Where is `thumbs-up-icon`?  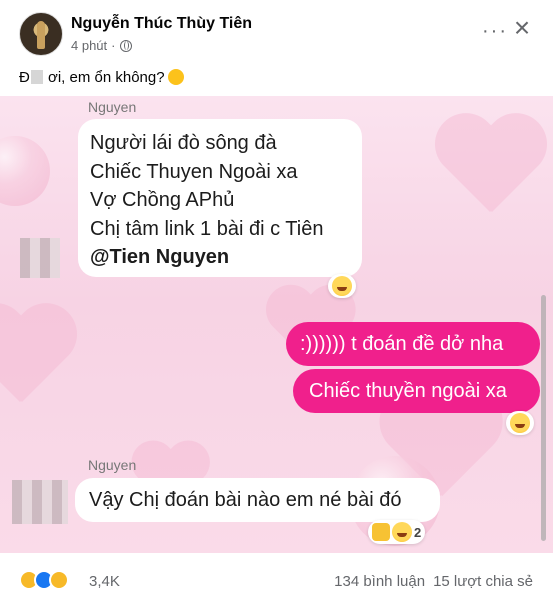 thumbs-up-icon is located at coordinates (381, 532).